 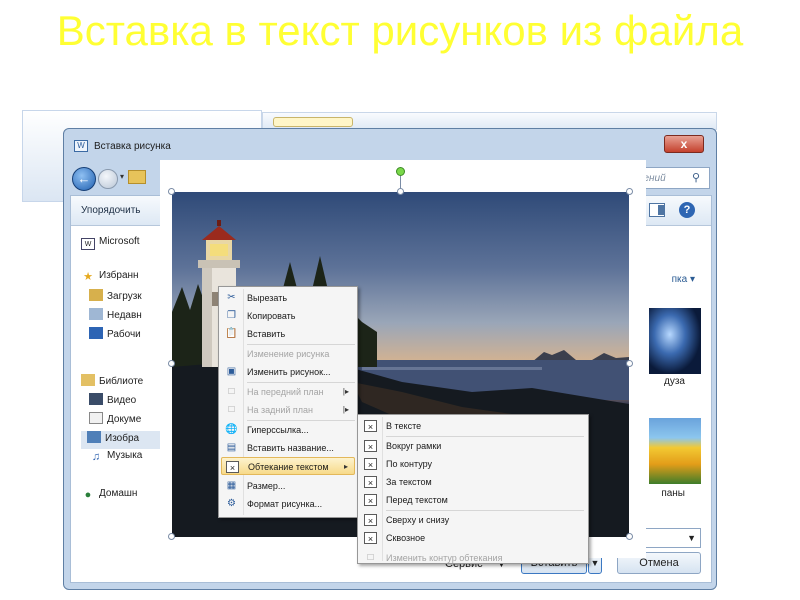 What do you see at coordinates (119, 241) in the screenshot?
I see `nav-item-label: Microsoft` at bounding box center [119, 241].